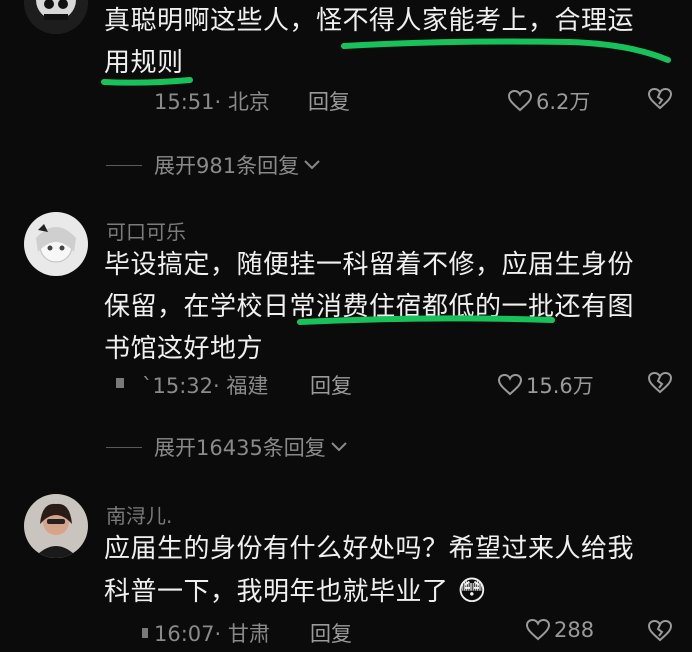  I want to click on comment-3-line-2: 科普一下，我明年也就毕业了 😳, so click(384, 591).